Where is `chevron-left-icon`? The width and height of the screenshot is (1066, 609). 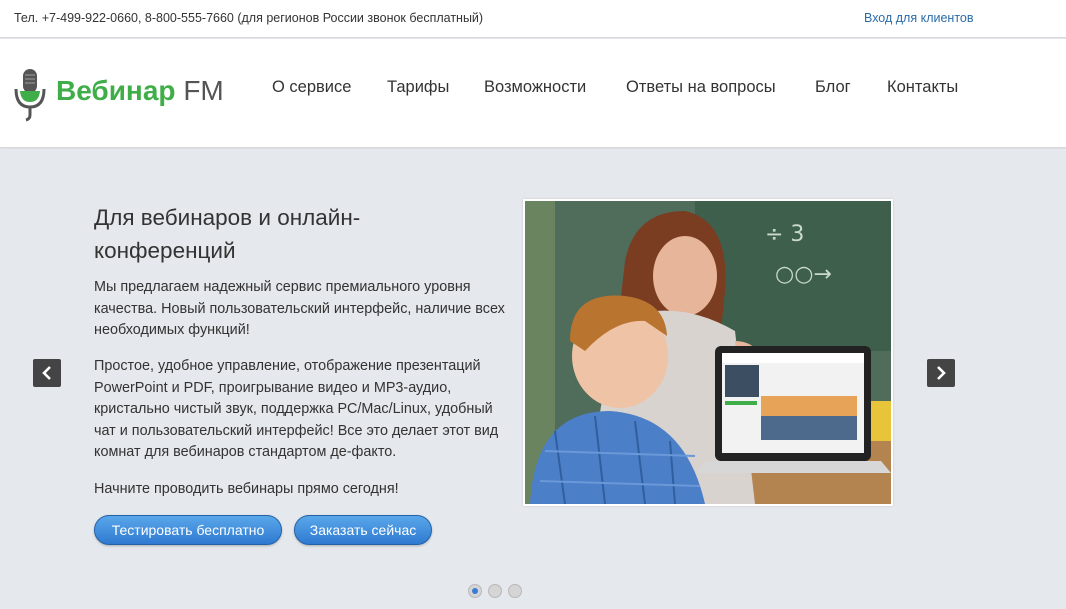 chevron-left-icon is located at coordinates (46, 373).